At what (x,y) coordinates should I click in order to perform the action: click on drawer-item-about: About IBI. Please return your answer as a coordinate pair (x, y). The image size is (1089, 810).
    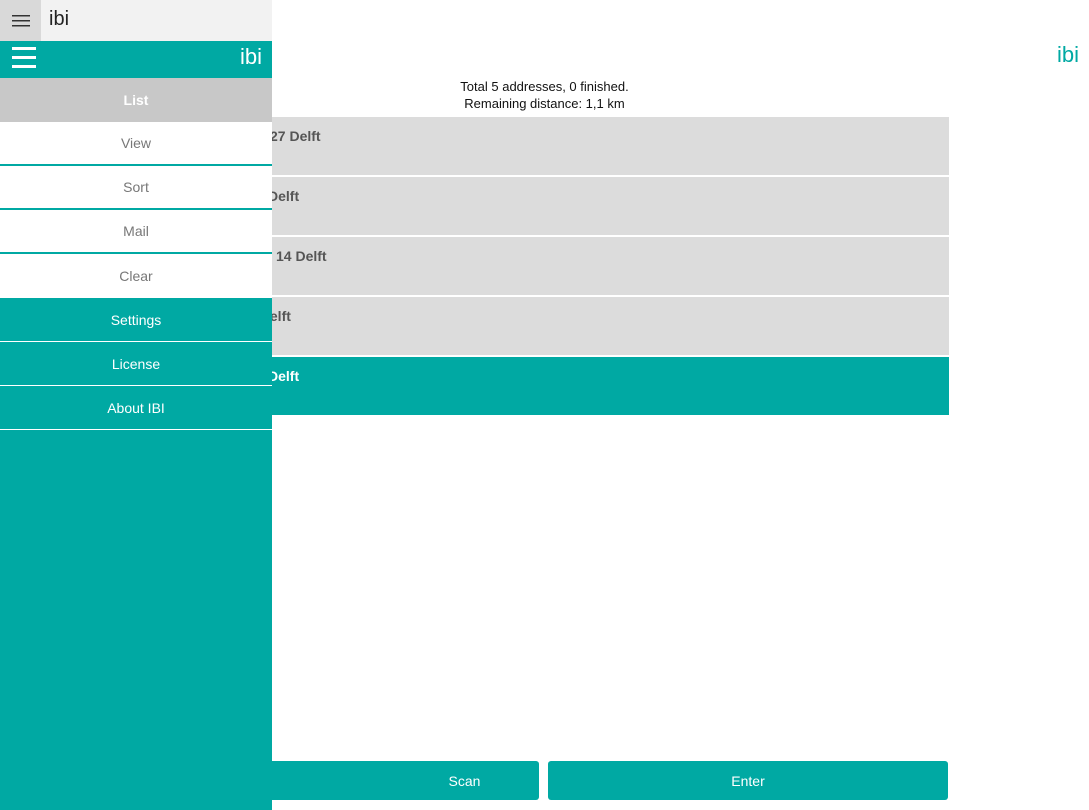
    Looking at the image, I should click on (136, 408).